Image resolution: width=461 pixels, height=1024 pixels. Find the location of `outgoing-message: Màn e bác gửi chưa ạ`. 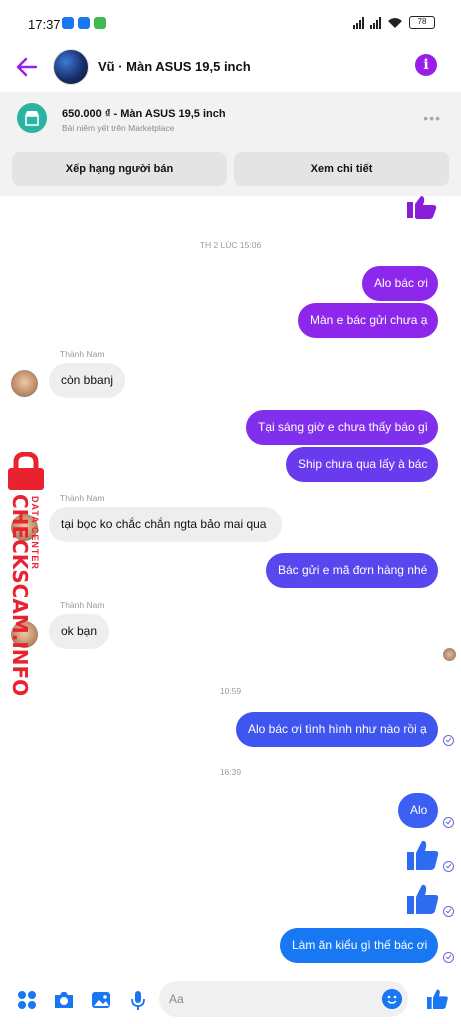

outgoing-message: Màn e bác gửi chưa ạ is located at coordinates (368, 320).